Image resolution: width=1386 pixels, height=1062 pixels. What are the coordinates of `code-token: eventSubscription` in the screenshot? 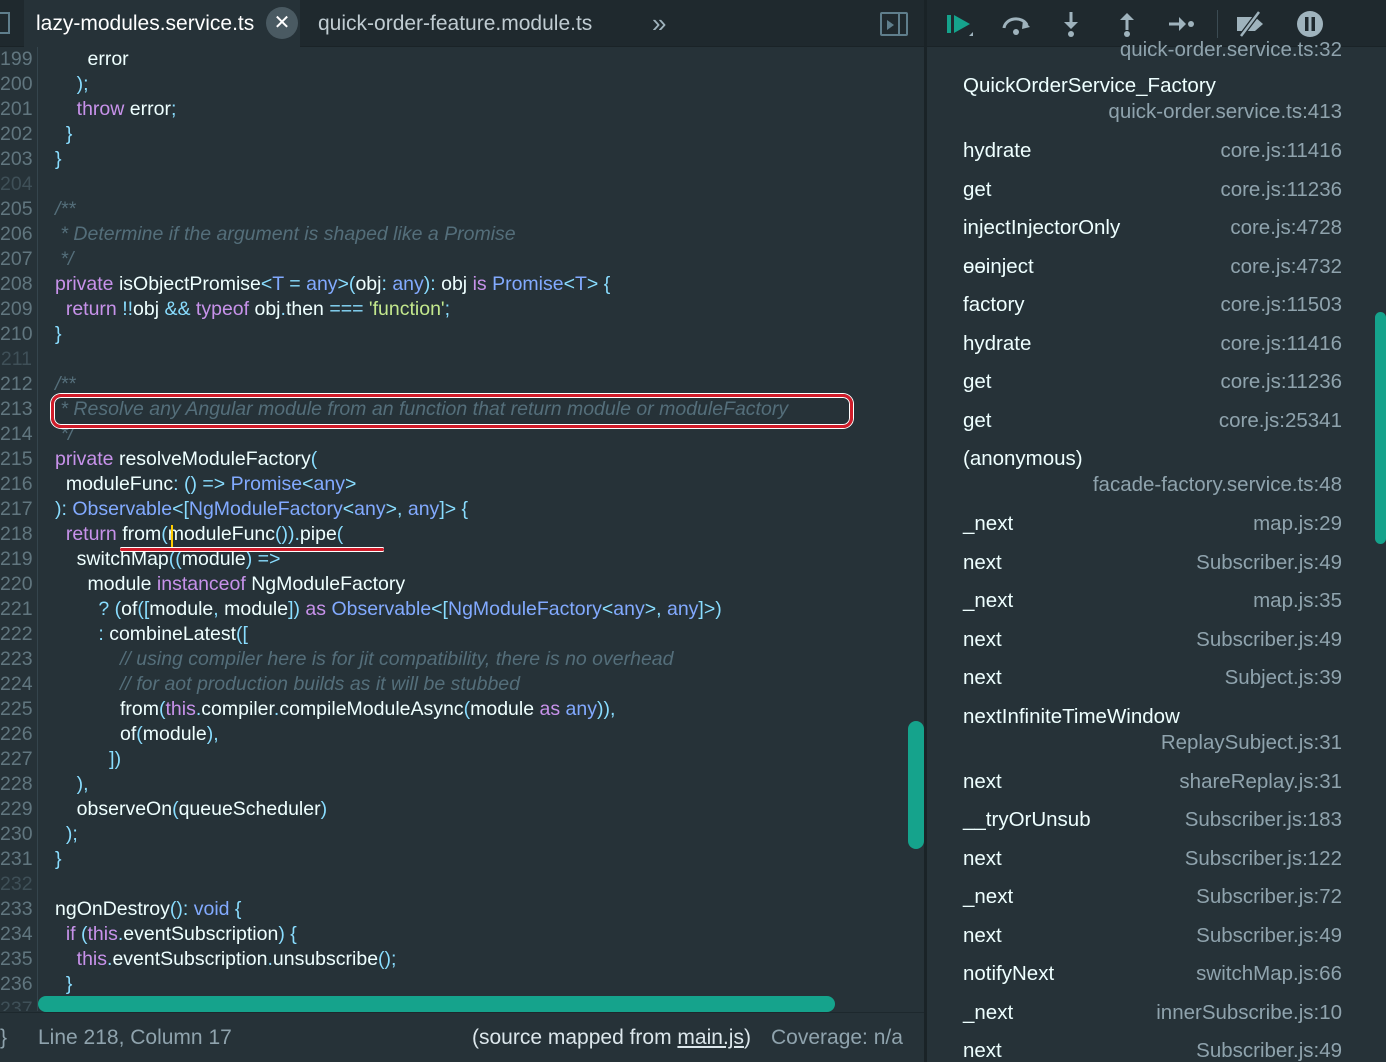 It's located at (190, 959).